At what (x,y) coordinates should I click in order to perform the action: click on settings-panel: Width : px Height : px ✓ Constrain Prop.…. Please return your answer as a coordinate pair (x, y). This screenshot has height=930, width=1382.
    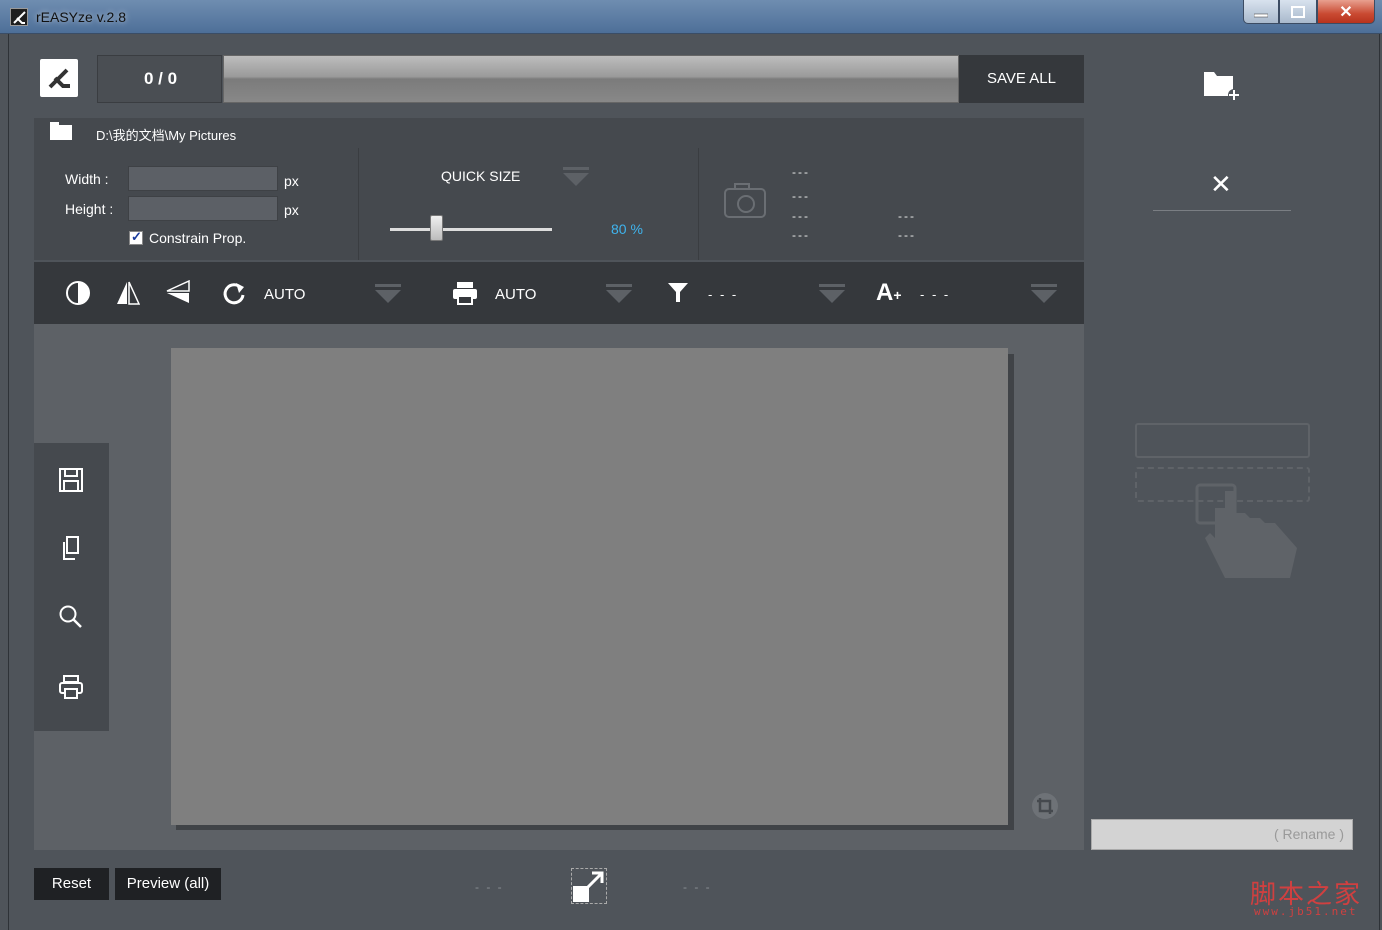
    Looking at the image, I should click on (559, 204).